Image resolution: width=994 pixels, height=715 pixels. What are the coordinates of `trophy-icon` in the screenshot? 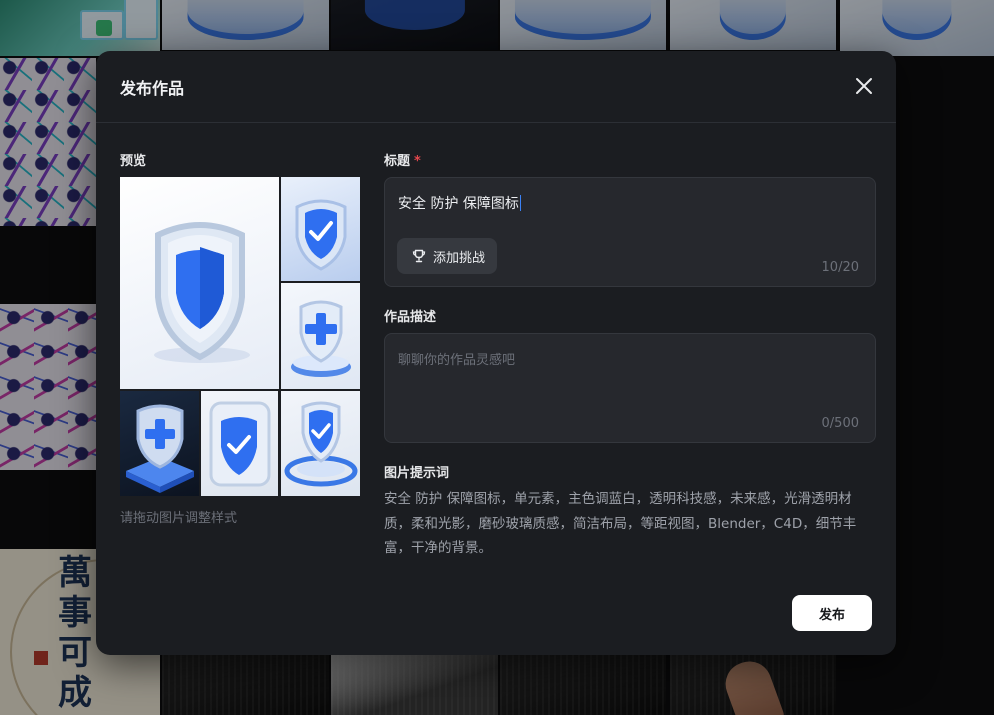 It's located at (419, 256).